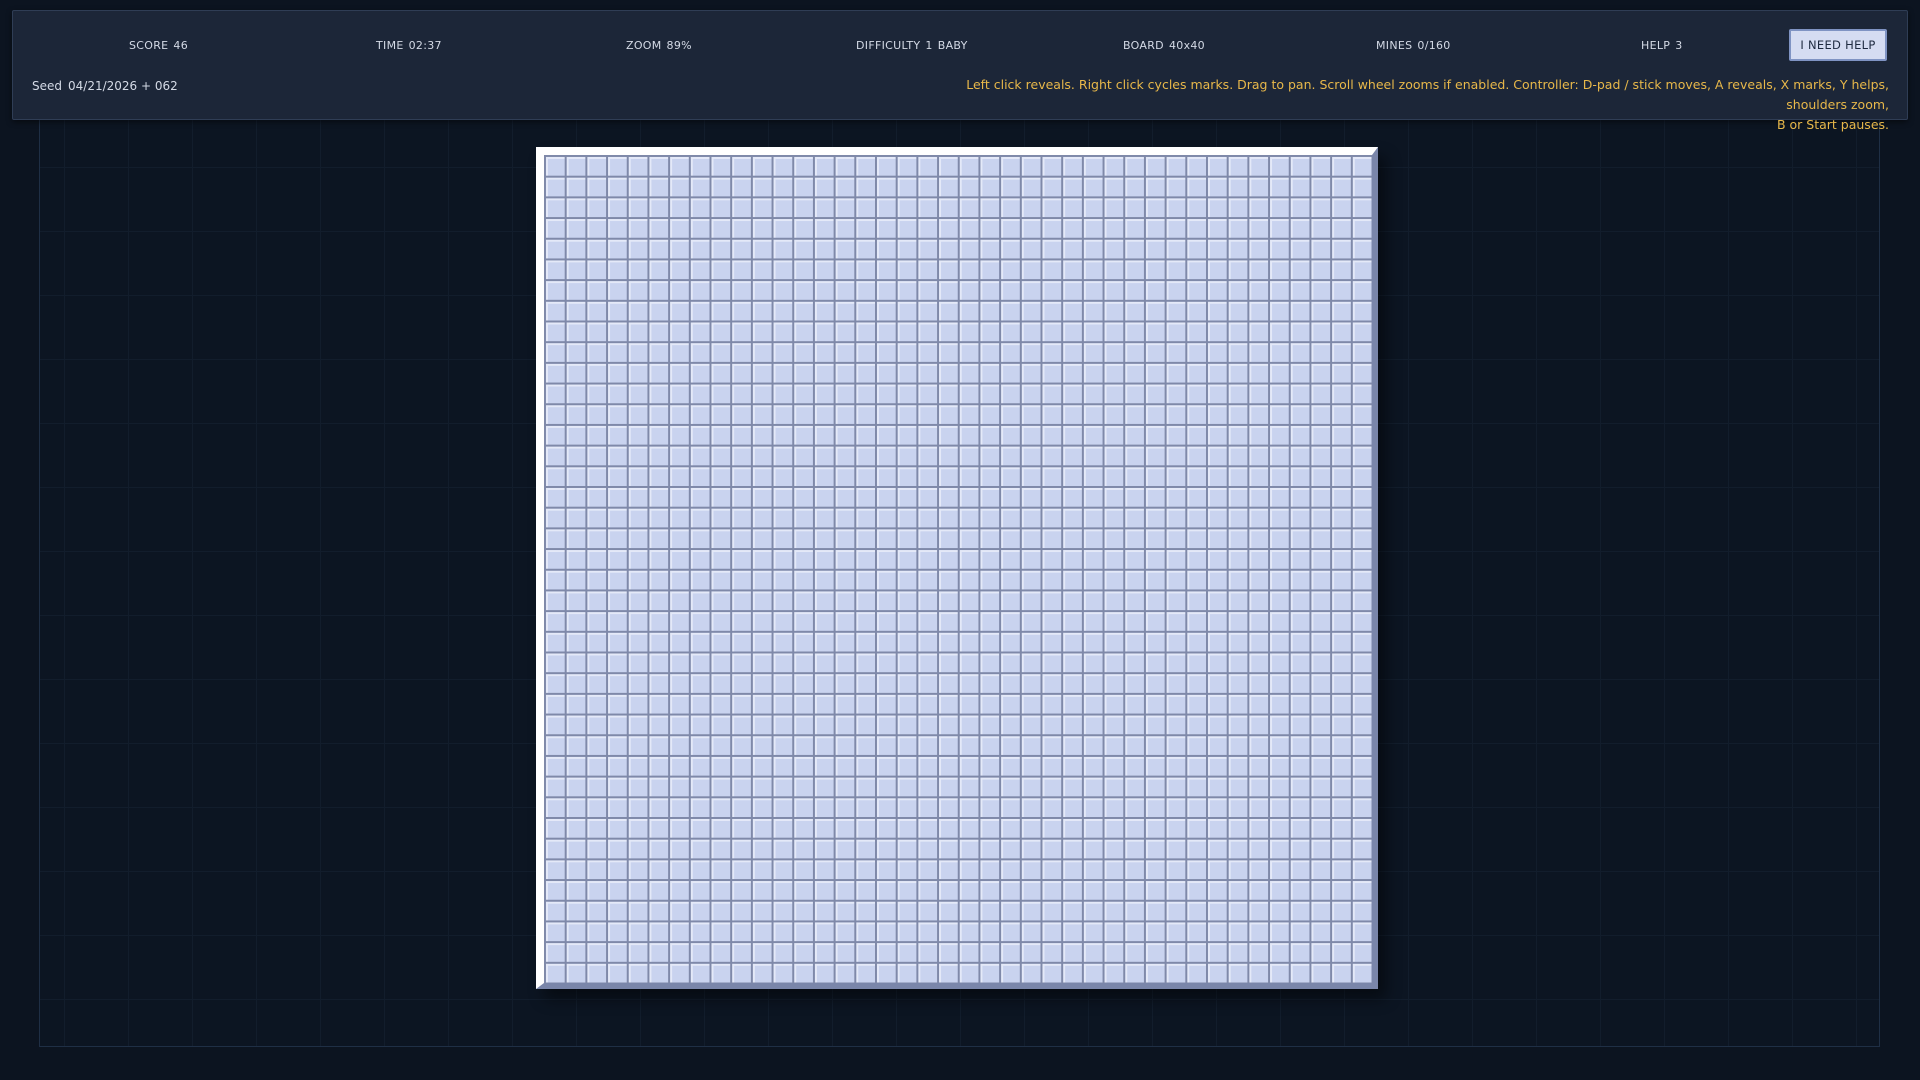  What do you see at coordinates (1186, 45) in the screenshot?
I see `board-value: 40x40` at bounding box center [1186, 45].